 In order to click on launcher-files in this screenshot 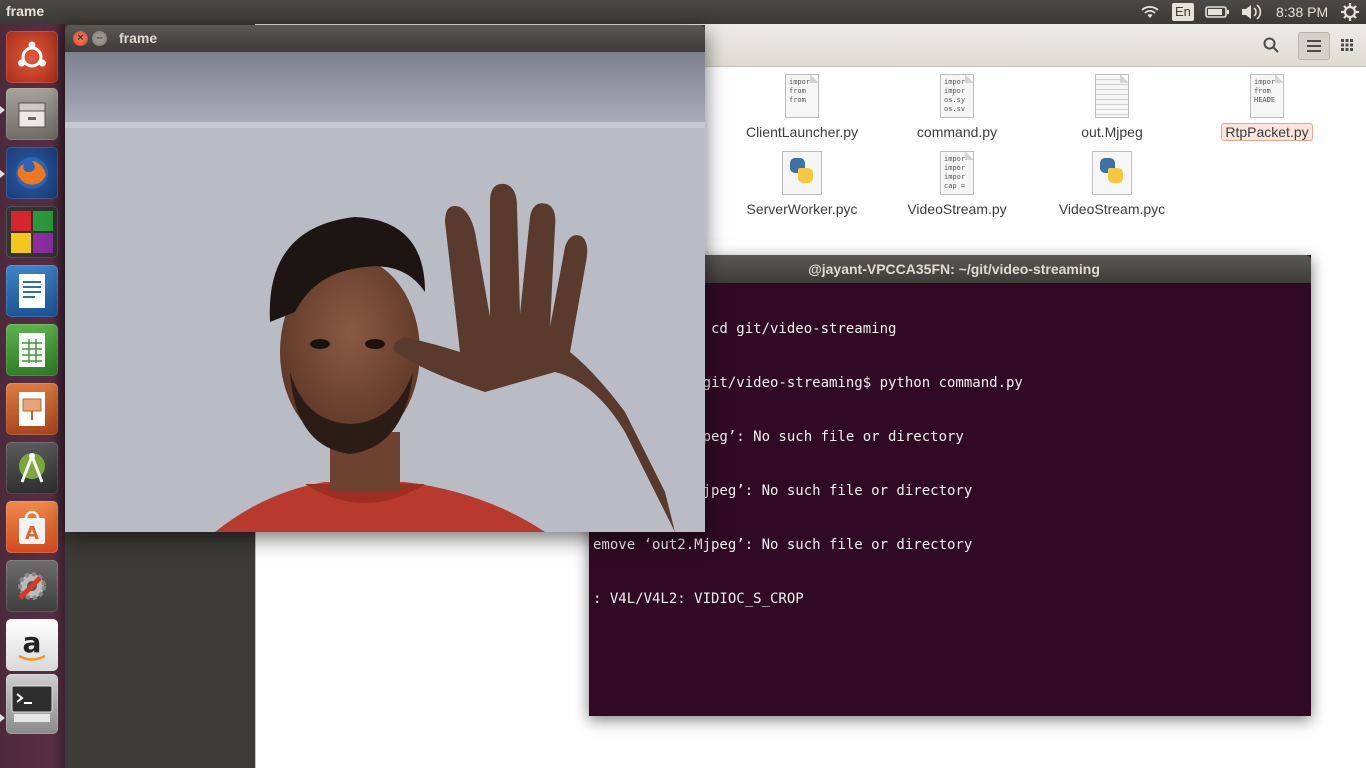, I will do `click(32, 114)`.